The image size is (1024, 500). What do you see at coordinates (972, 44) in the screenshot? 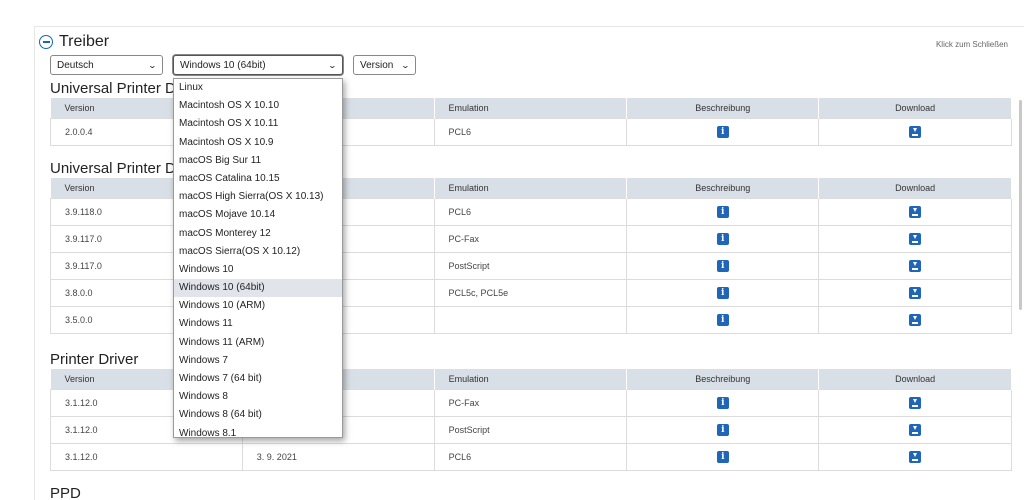
I see `close-hint: Klick zum Schließen` at bounding box center [972, 44].